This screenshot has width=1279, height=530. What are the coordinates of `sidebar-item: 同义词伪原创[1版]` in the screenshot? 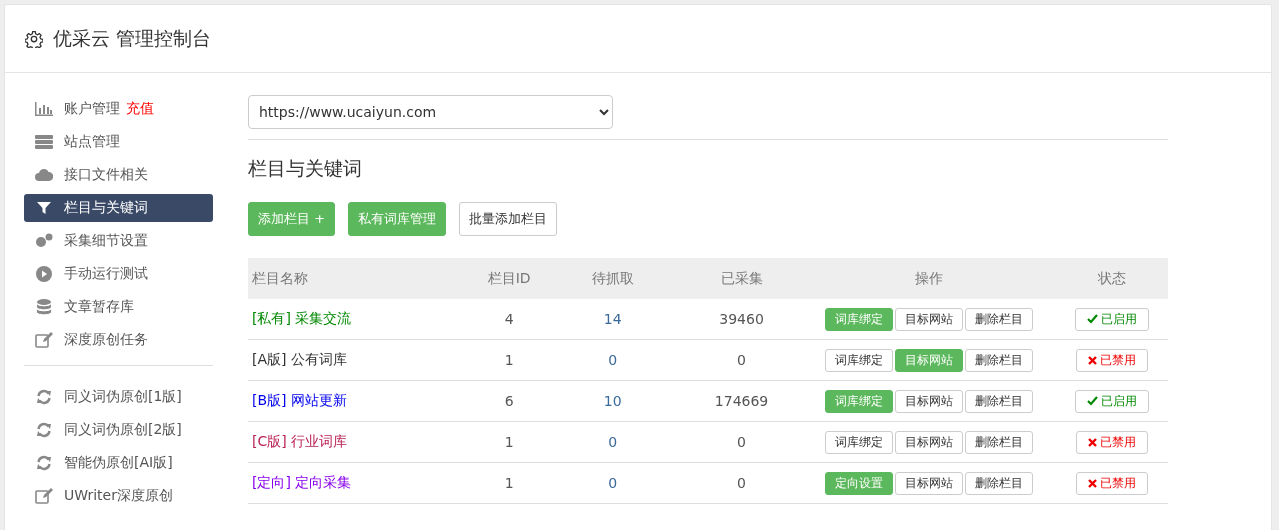 It's located at (118, 397).